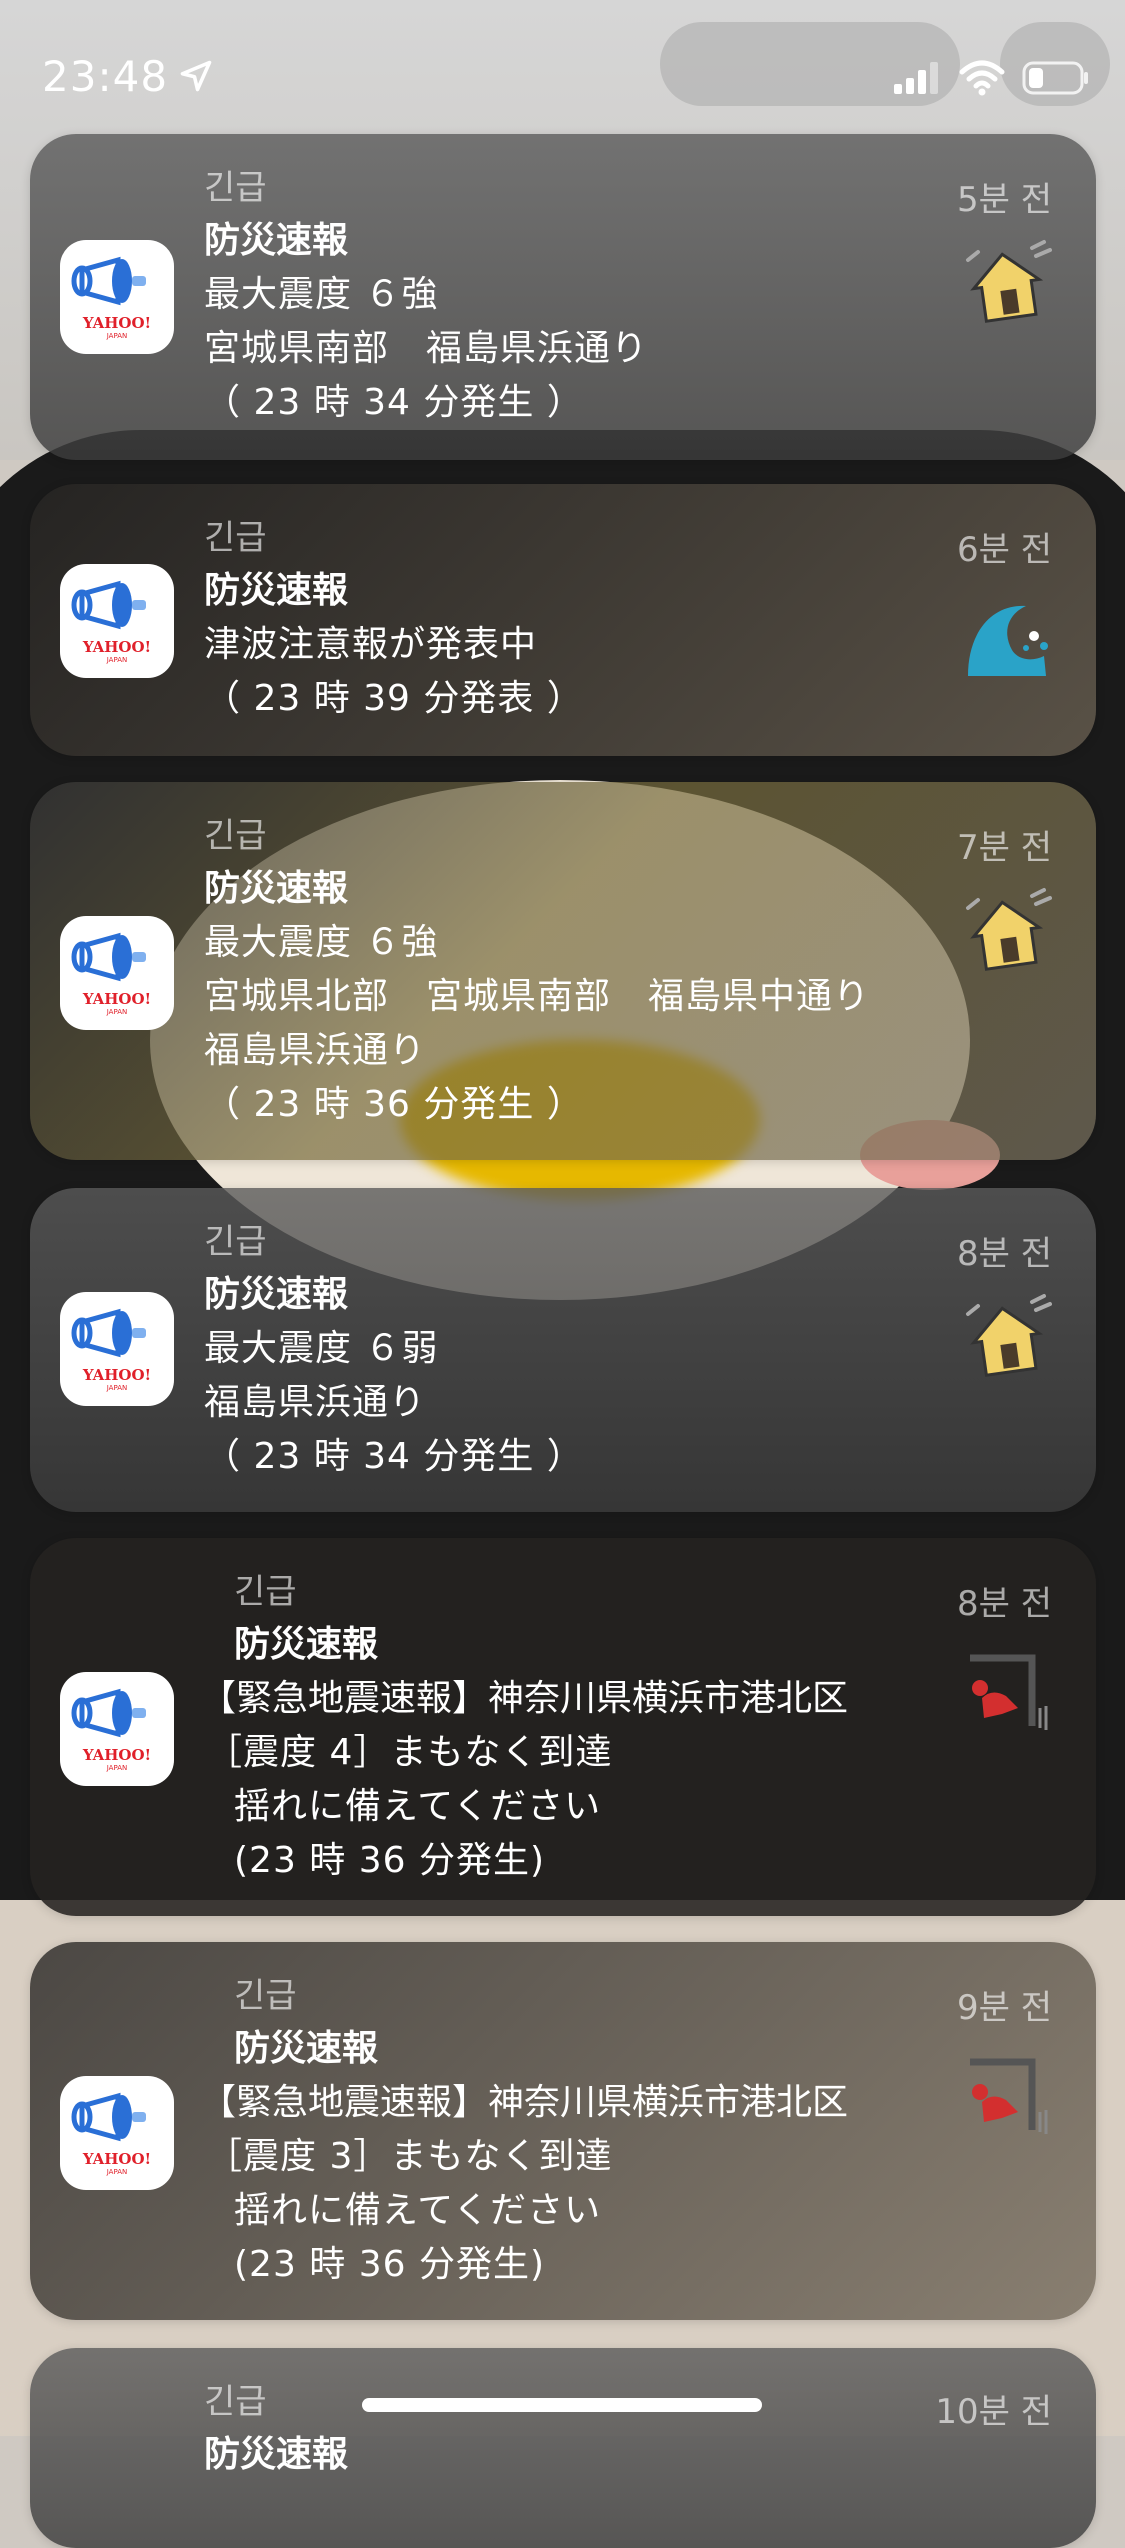  I want to click on location-arrow-icon, so click(196, 76).